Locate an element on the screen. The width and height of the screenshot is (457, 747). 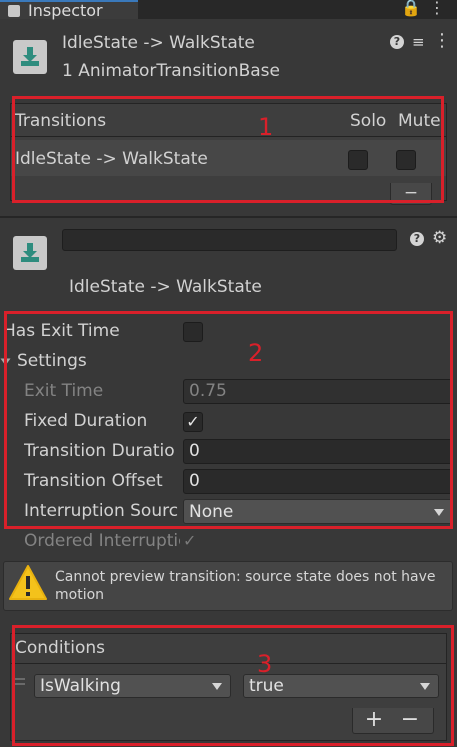
header-title: IdleState -> WalkState is located at coordinates (158, 43).